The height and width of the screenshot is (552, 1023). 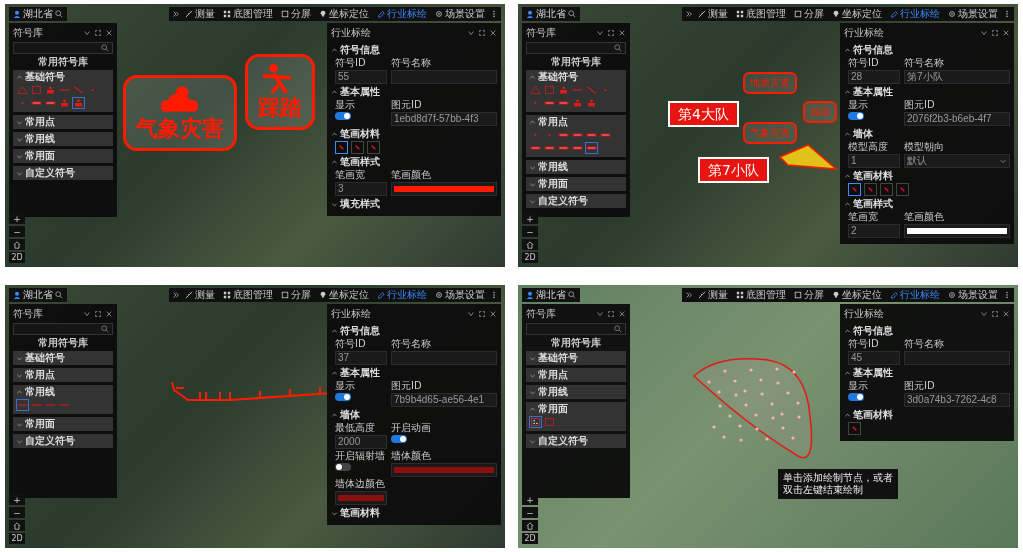 What do you see at coordinates (535, 422) in the screenshot?
I see `dotted-area-symbol` at bounding box center [535, 422].